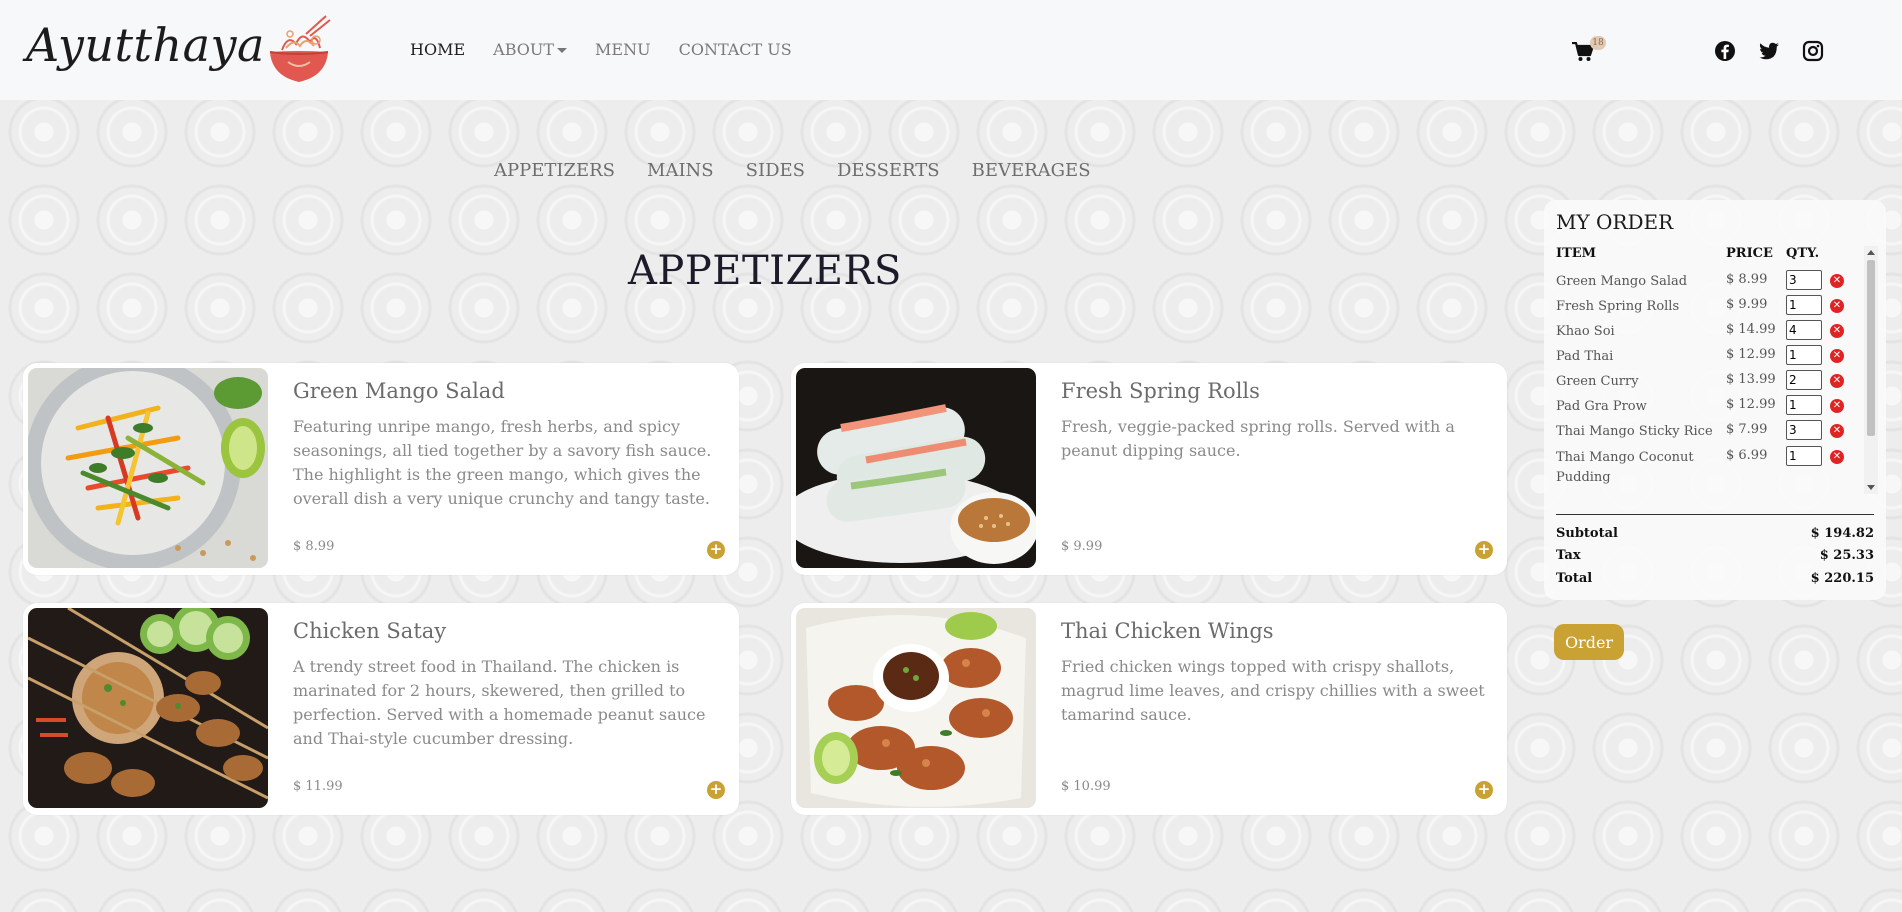 This screenshot has width=1902, height=912. I want to click on nav-menu: MENU, so click(623, 49).